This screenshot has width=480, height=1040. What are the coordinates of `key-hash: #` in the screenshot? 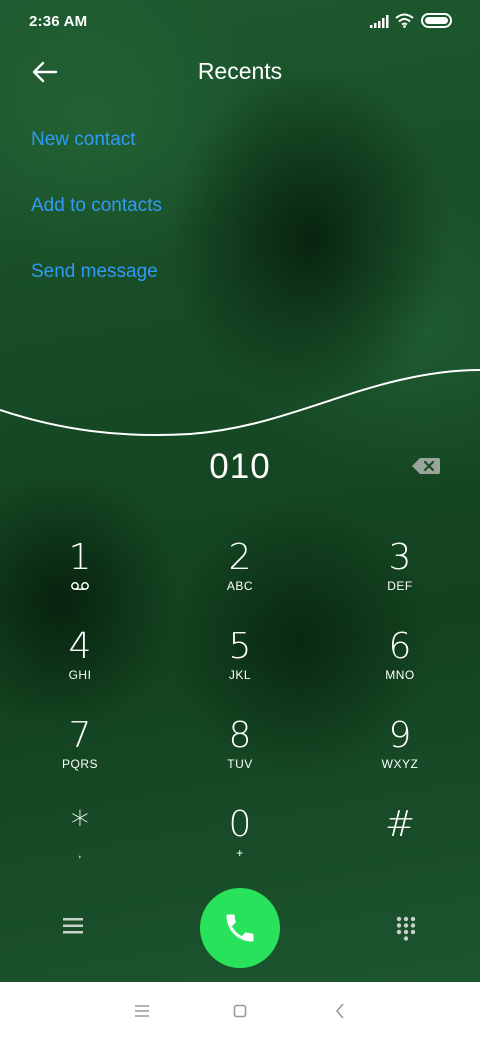 It's located at (400, 845).